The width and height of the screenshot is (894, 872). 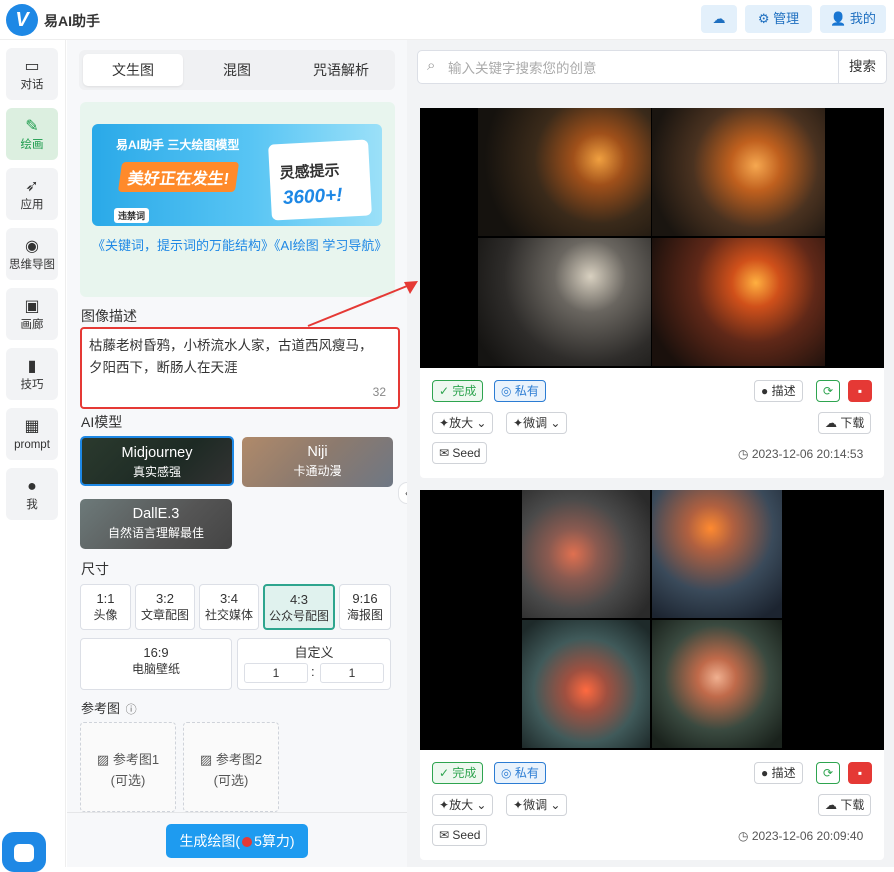 I want to click on search-icon: ⌕, so click(x=431, y=65).